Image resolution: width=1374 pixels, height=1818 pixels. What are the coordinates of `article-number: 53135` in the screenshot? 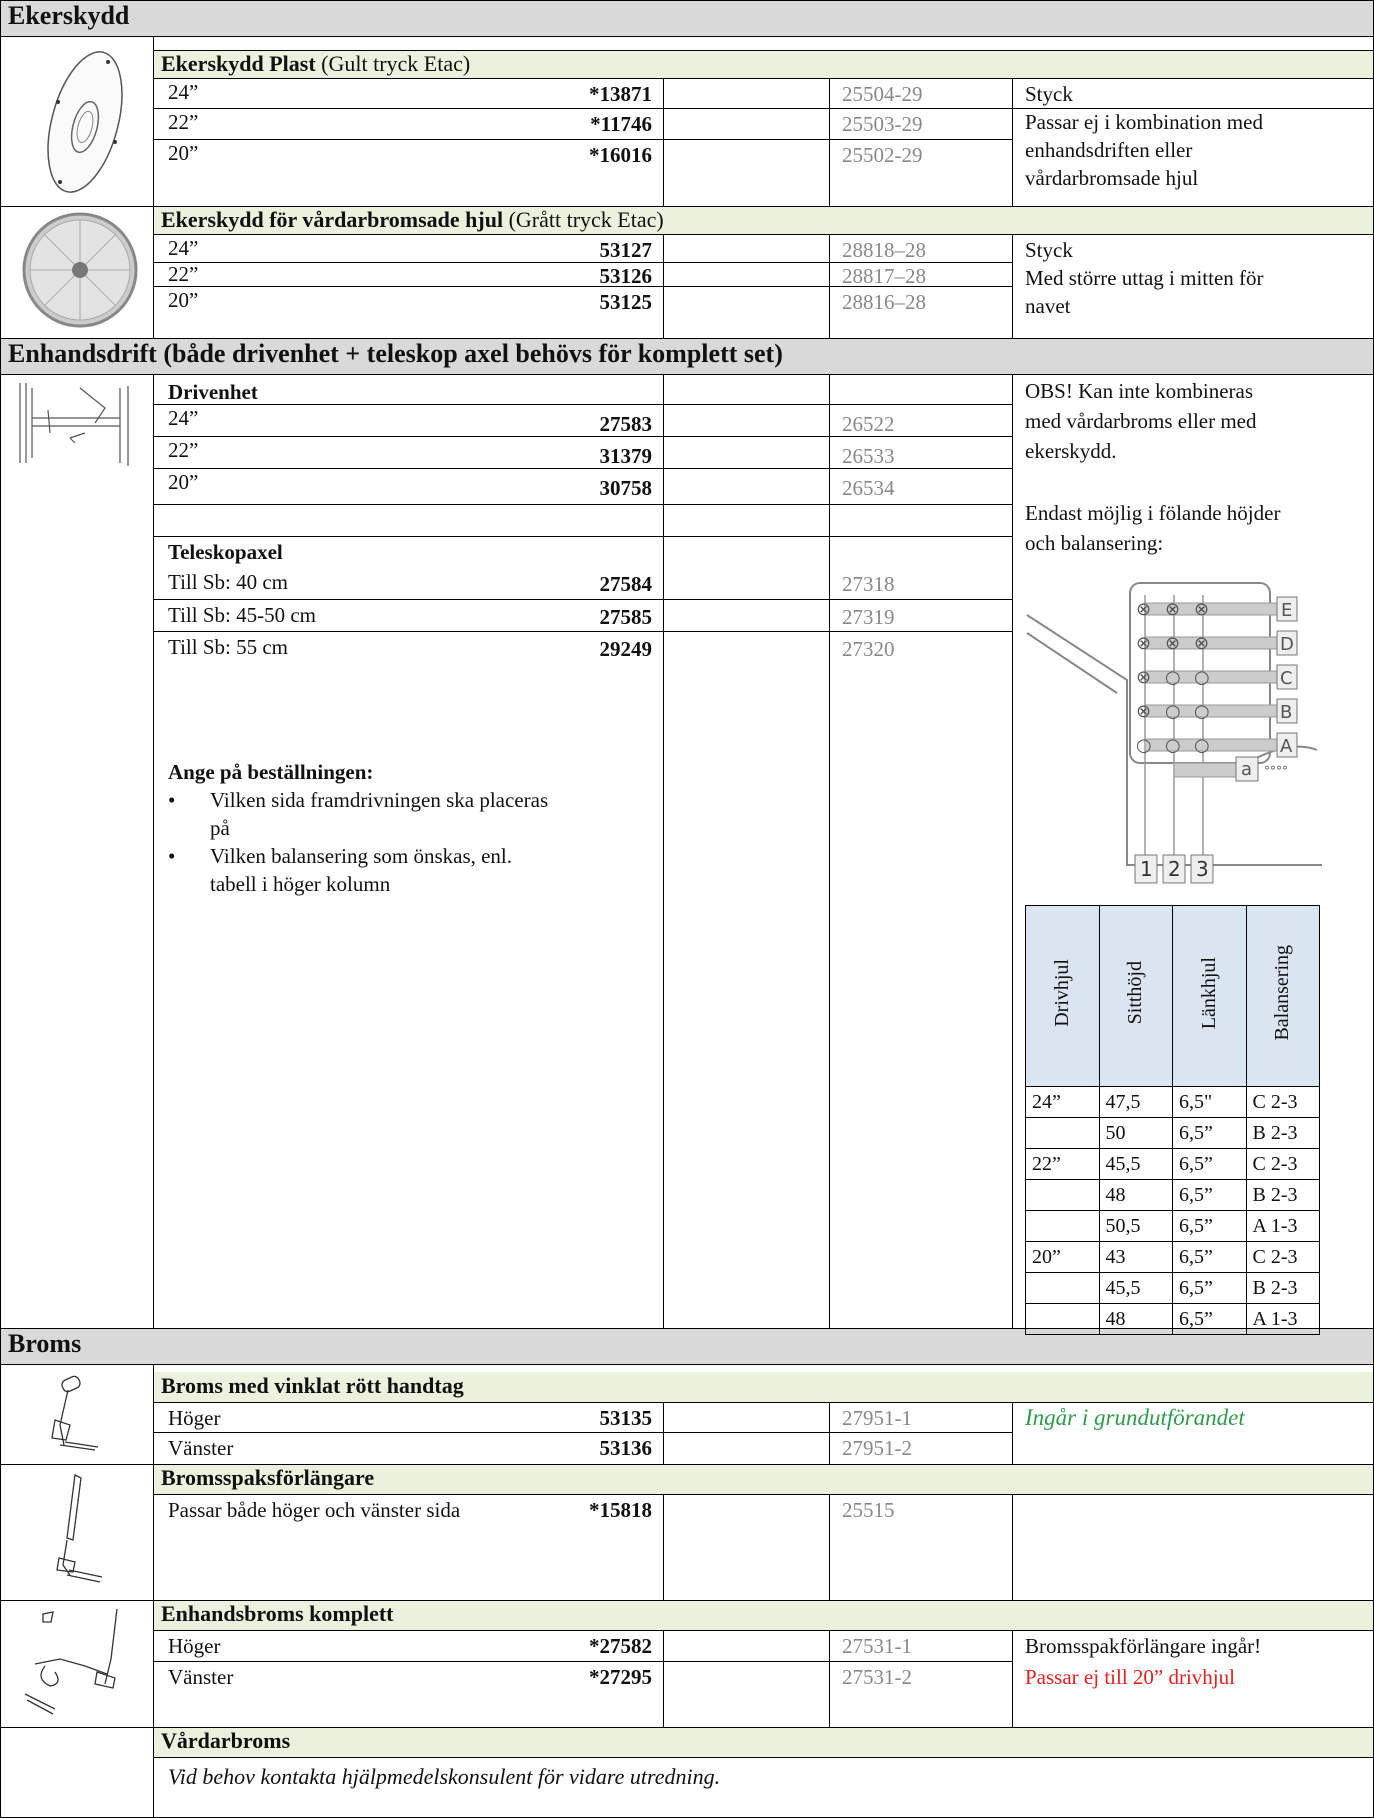 It's located at (626, 1418).